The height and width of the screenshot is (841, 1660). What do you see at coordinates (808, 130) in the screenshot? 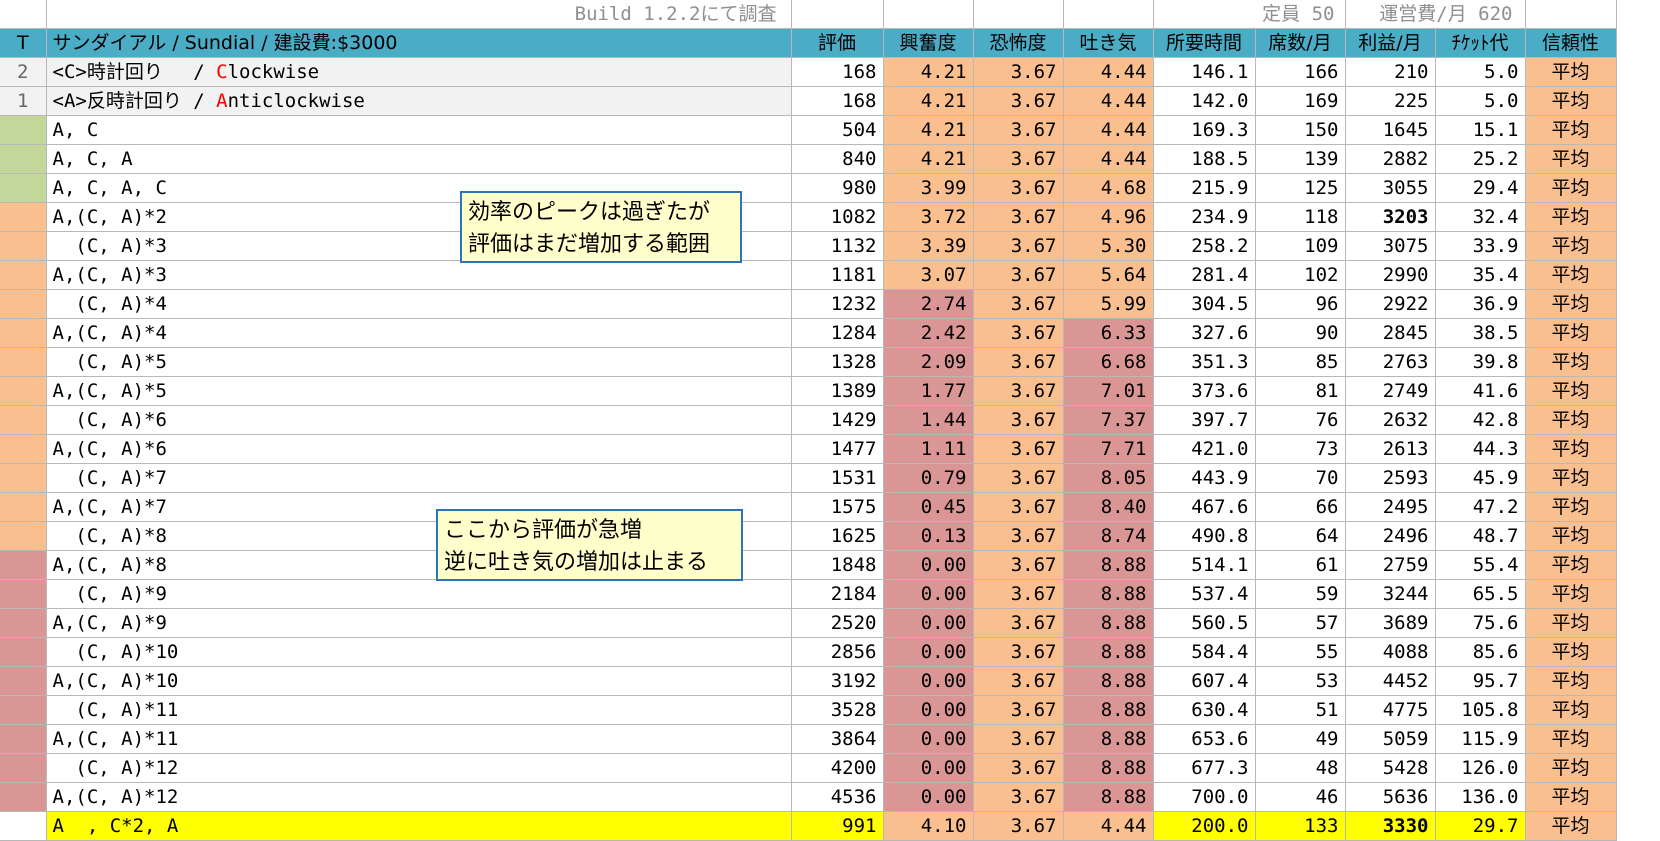
I see `table-row: A, C 504 4.21 3.67 4.44 169.3 150 1645 15.1 平均` at bounding box center [808, 130].